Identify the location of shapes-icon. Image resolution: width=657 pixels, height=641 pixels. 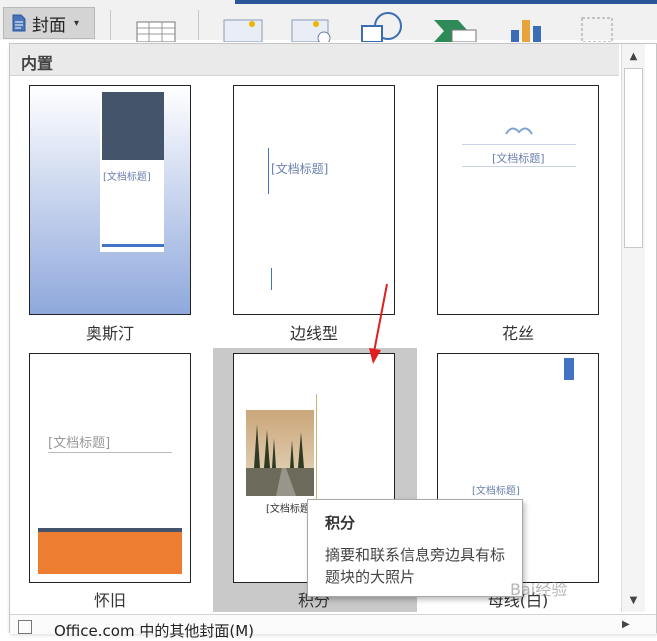
(383, 26).